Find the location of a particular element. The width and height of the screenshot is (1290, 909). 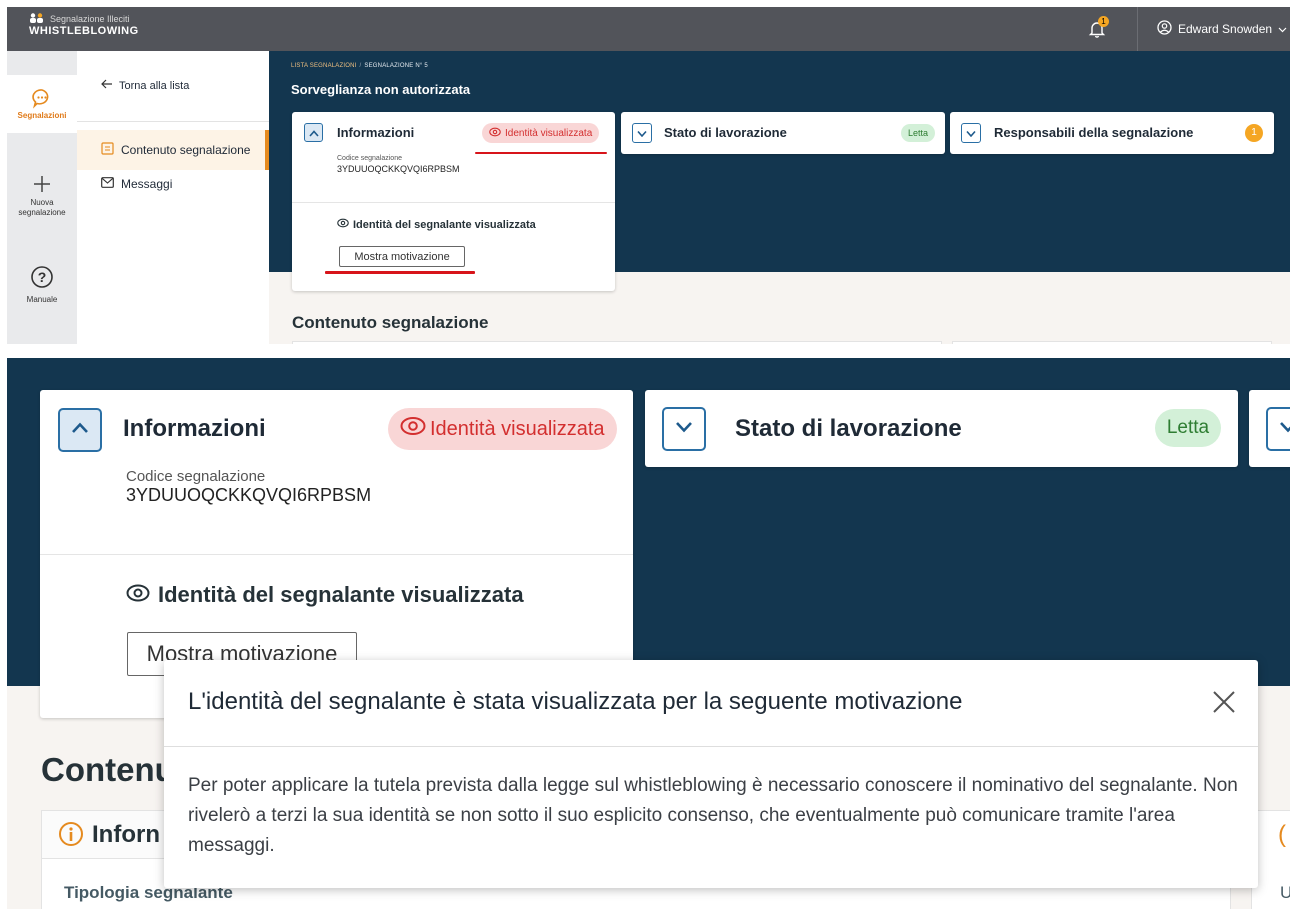

nav-item-label: Contenuto segnalazione is located at coordinates (186, 150).